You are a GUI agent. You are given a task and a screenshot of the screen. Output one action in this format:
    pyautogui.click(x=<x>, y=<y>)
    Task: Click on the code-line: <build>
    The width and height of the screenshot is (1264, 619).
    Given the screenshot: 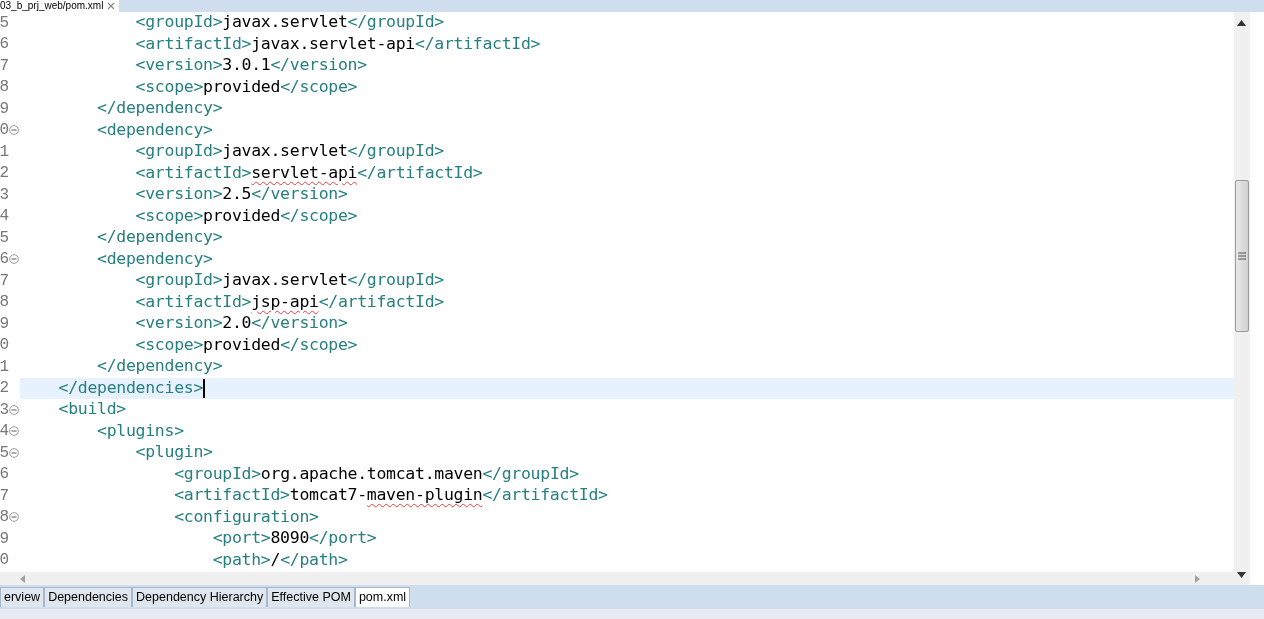 What is the action you would take?
    pyautogui.click(x=91, y=409)
    